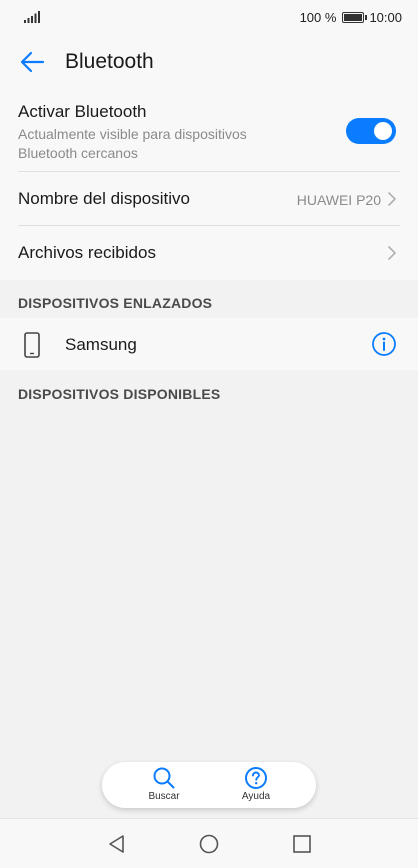 The image size is (418, 868). I want to click on bottom-action-bar: Buscar Ayuda, so click(209, 785).